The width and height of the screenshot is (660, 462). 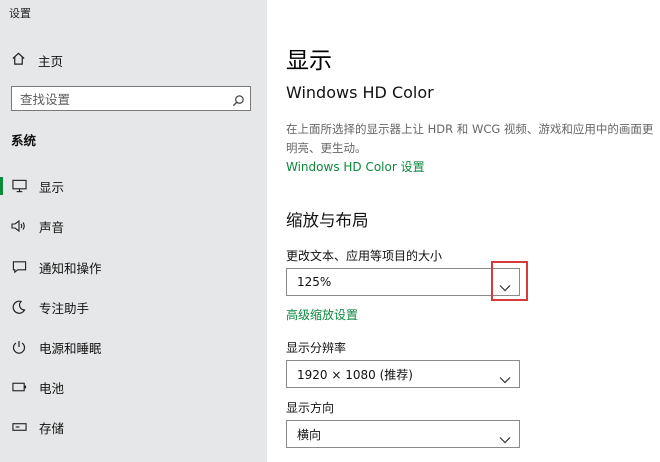 What do you see at coordinates (52, 187) in the screenshot?
I see `sidebar-item-label: 显示` at bounding box center [52, 187].